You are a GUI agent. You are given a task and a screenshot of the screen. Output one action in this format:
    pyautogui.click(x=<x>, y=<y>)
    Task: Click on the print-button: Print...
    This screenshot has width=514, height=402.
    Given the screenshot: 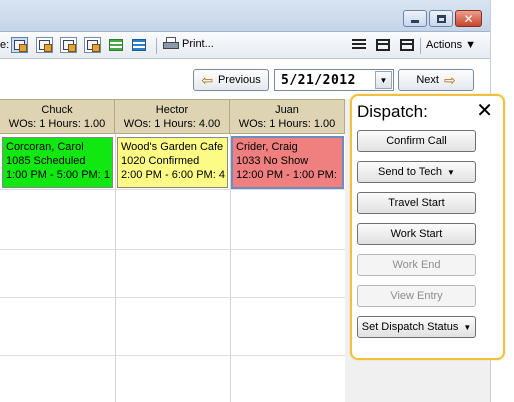 What is the action you would take?
    pyautogui.click(x=188, y=44)
    